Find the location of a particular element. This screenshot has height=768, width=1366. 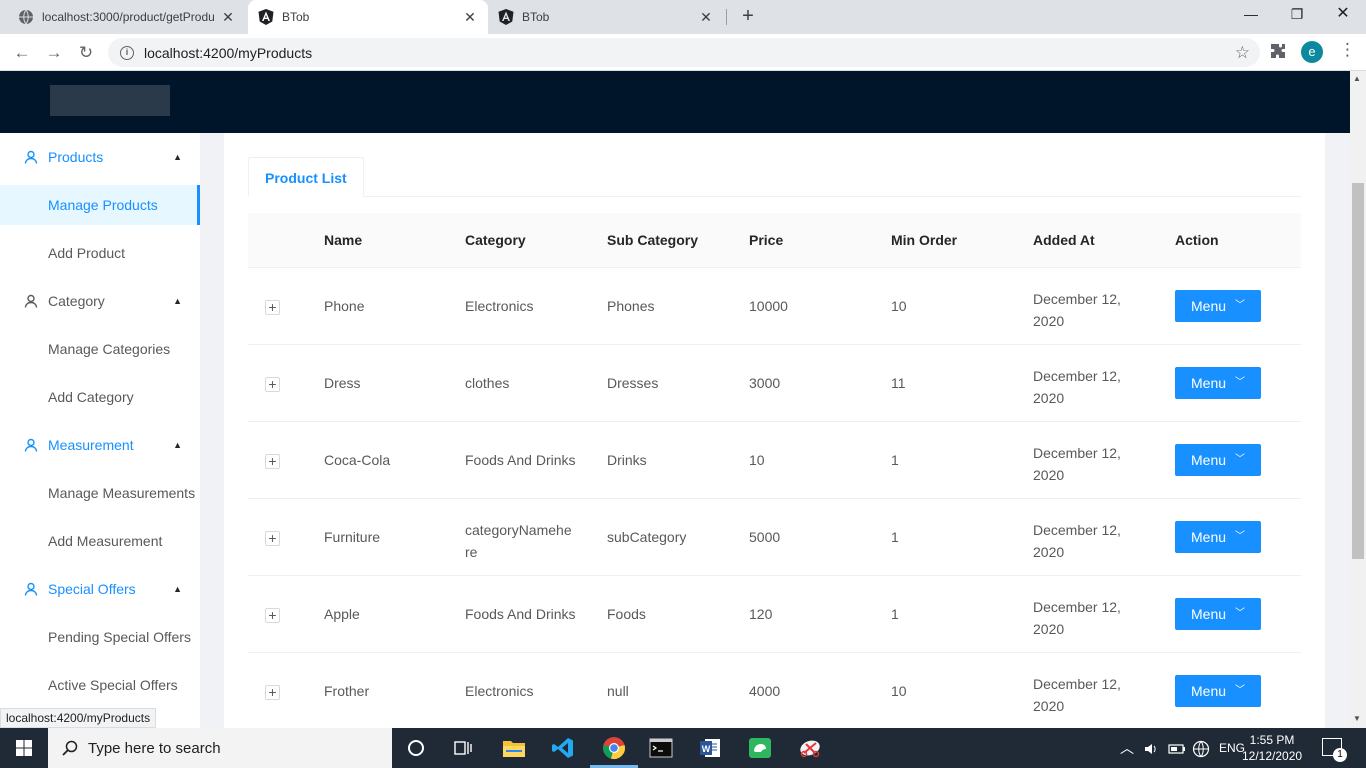

sidebar-item-add-category: Add Category is located at coordinates (100, 397).